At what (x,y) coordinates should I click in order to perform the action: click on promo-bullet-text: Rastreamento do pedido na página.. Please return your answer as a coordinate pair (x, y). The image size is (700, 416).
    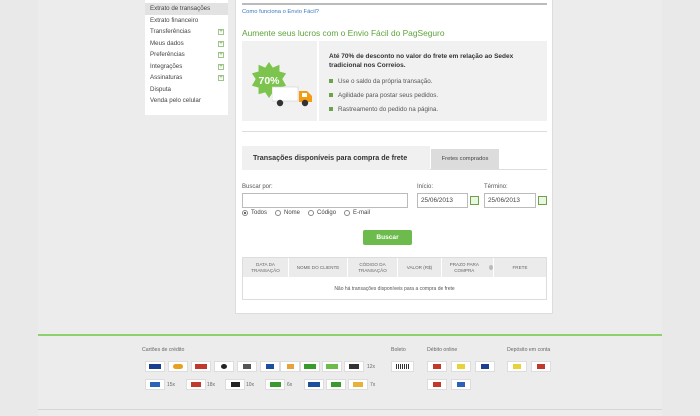
    Looking at the image, I should click on (388, 109).